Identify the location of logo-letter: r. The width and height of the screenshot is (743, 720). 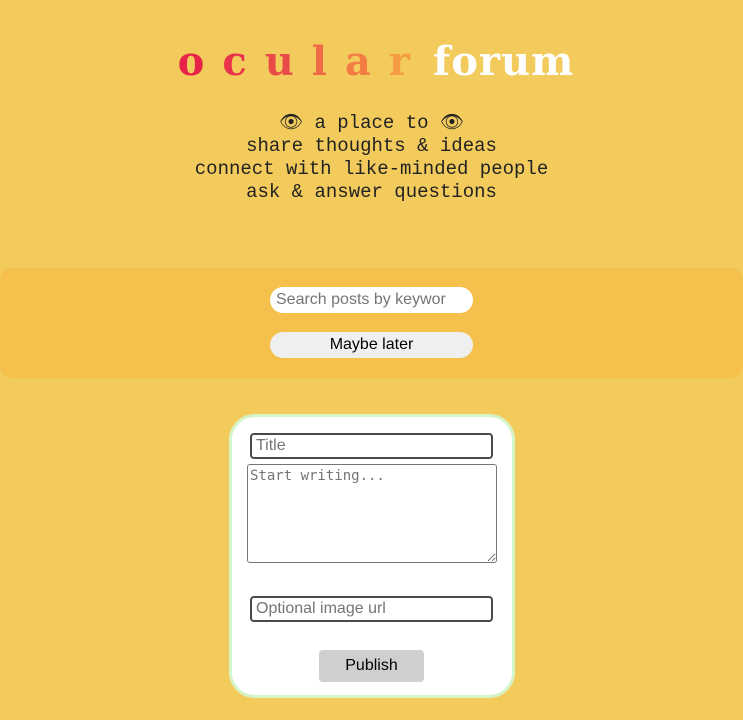
(399, 61).